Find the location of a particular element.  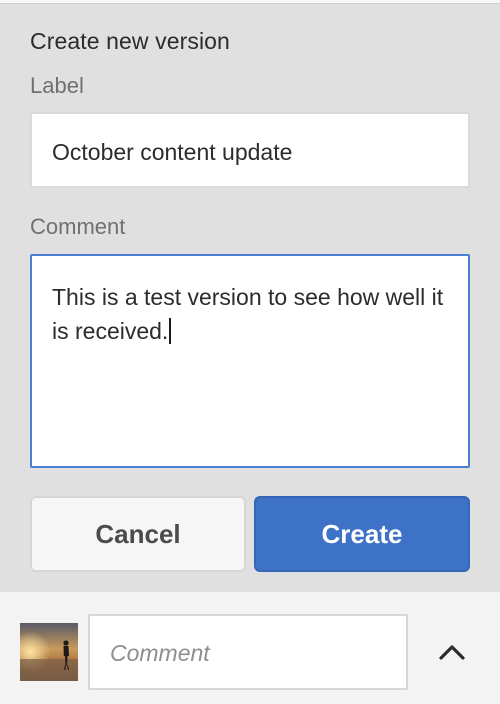

comment-input: Comment is located at coordinates (248, 652).